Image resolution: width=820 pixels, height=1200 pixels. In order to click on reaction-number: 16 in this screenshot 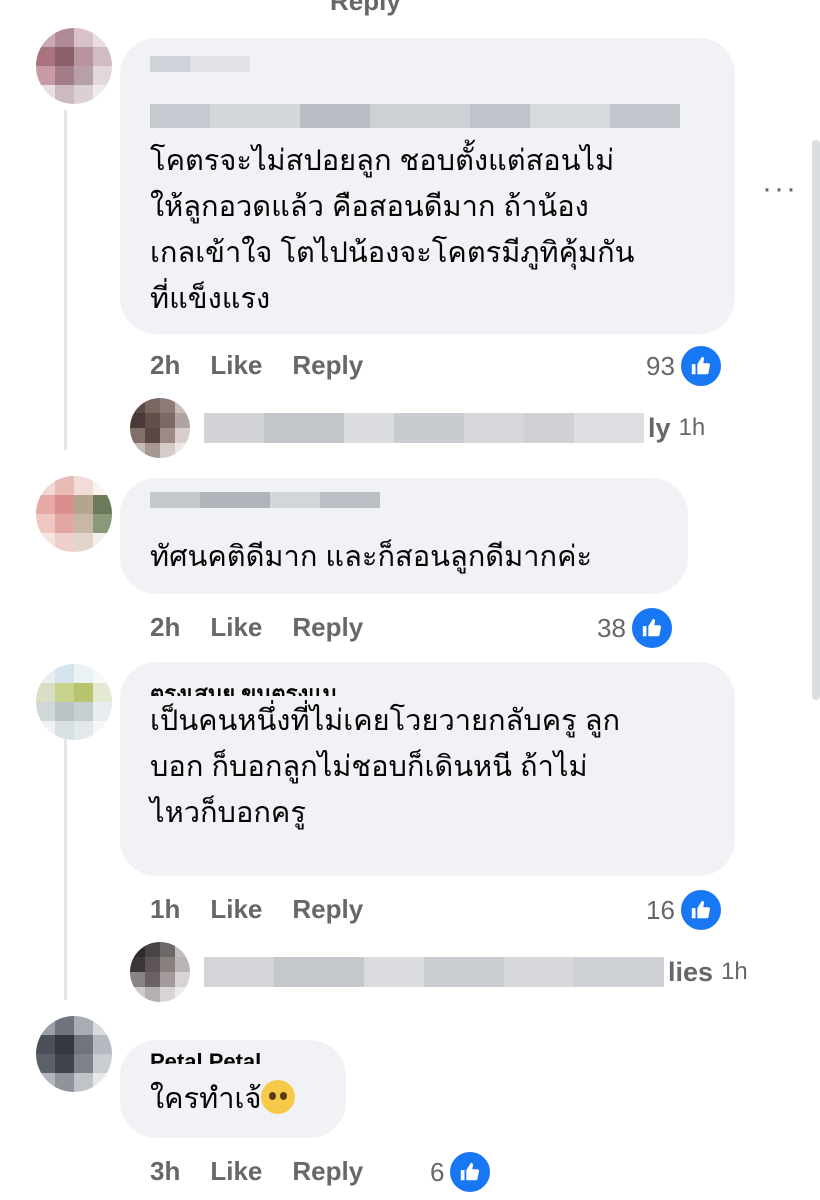, I will do `click(660, 909)`.